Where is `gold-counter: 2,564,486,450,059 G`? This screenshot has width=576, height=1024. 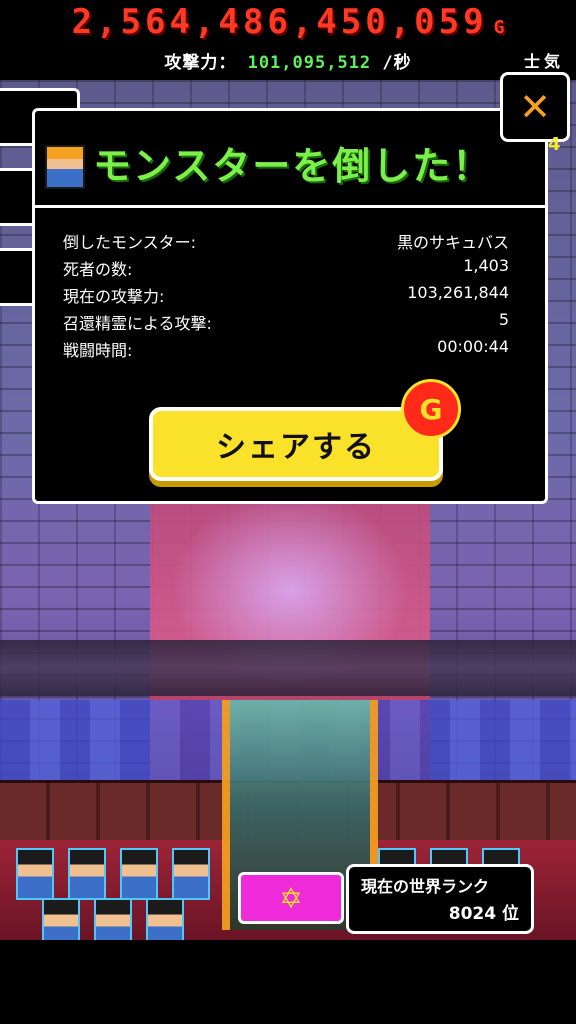 gold-counter: 2,564,486,450,059 G is located at coordinates (288, 22).